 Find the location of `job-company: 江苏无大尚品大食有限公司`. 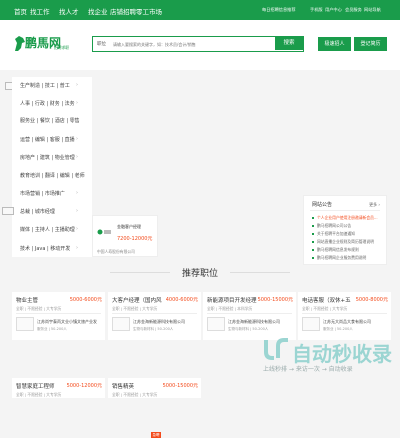

job-company: 江苏无大尚品大食有限公司 is located at coordinates (347, 322).